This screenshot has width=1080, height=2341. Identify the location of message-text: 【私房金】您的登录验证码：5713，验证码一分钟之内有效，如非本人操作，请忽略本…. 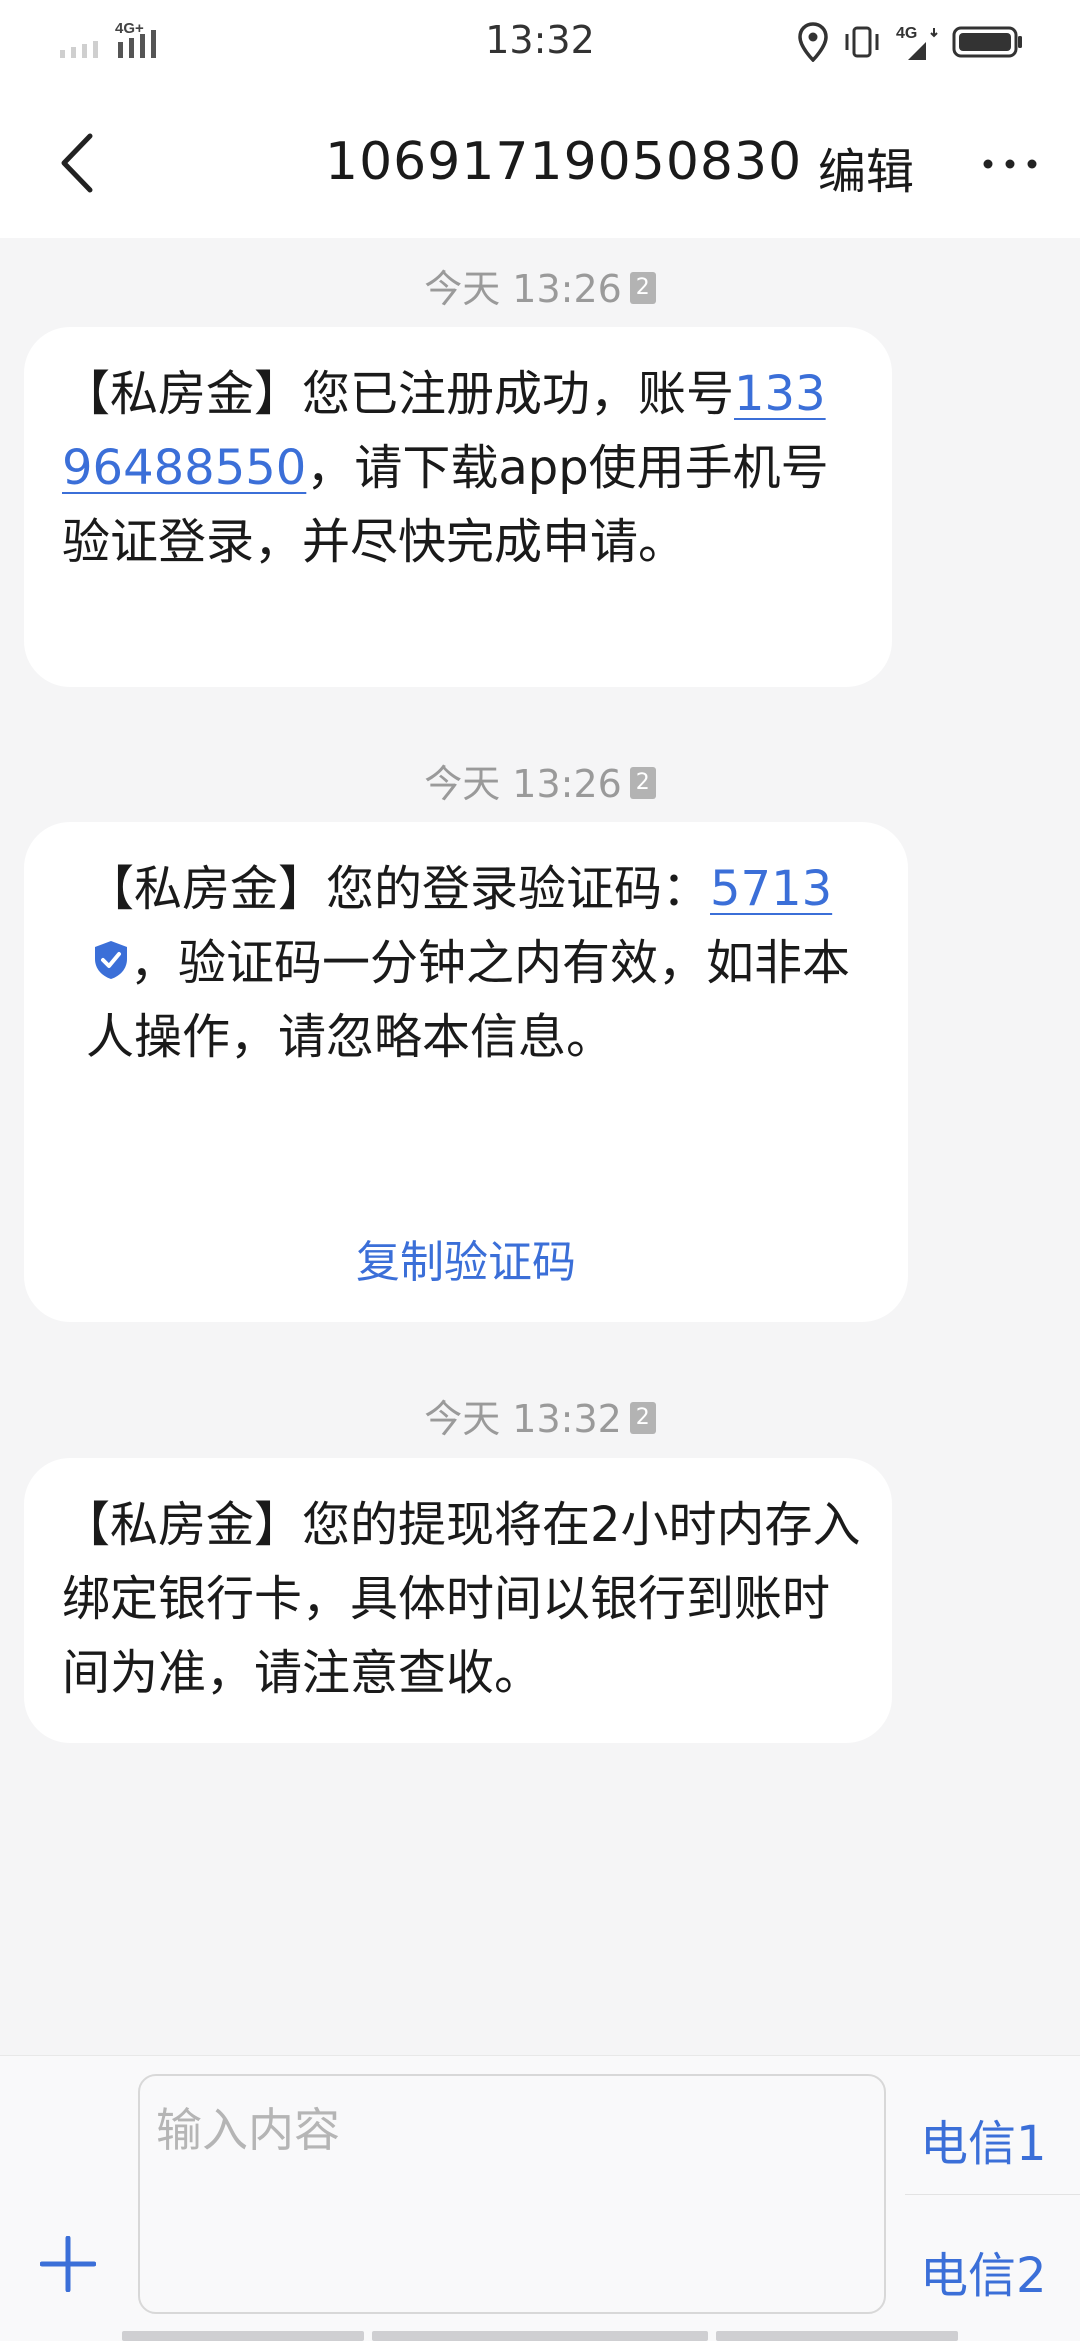
(468, 963).